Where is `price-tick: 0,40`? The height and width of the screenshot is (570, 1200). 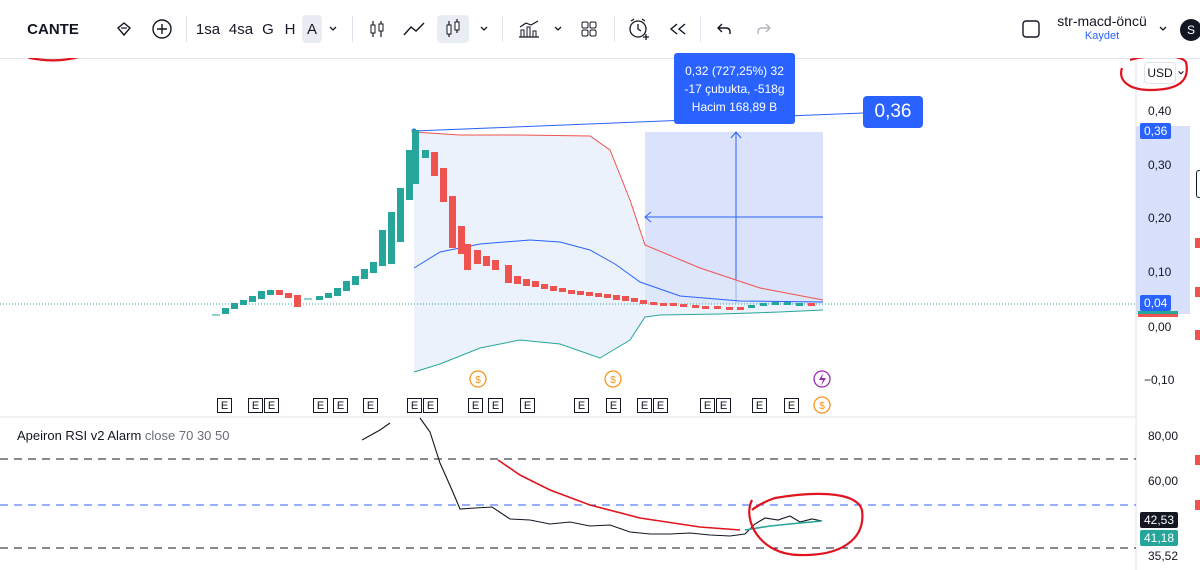 price-tick: 0,40 is located at coordinates (1160, 111).